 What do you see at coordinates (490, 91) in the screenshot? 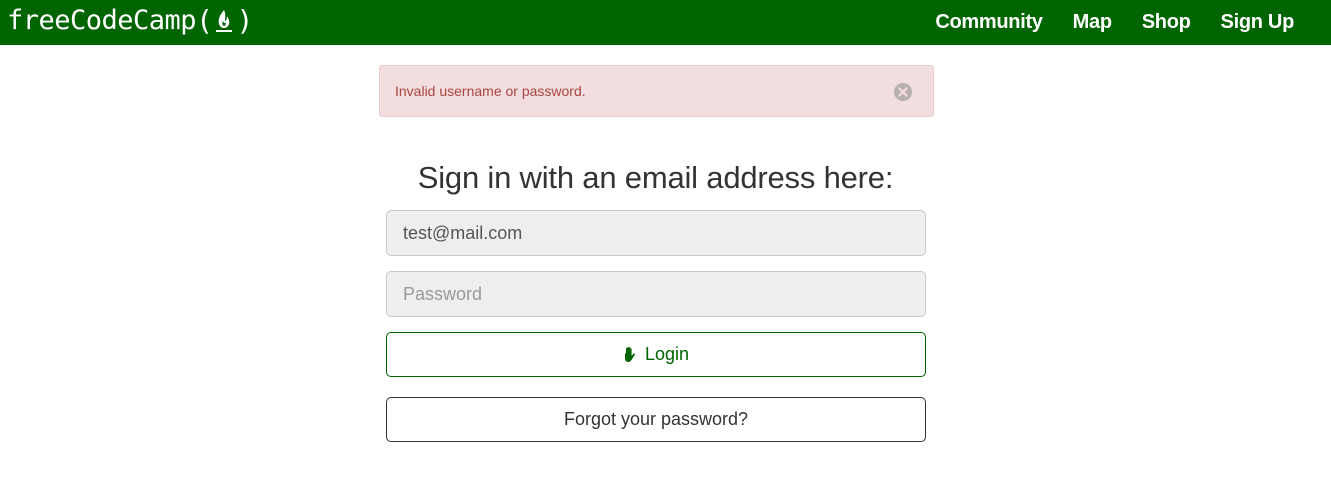
I see `alert-message: Invalid username or password.` at bounding box center [490, 91].